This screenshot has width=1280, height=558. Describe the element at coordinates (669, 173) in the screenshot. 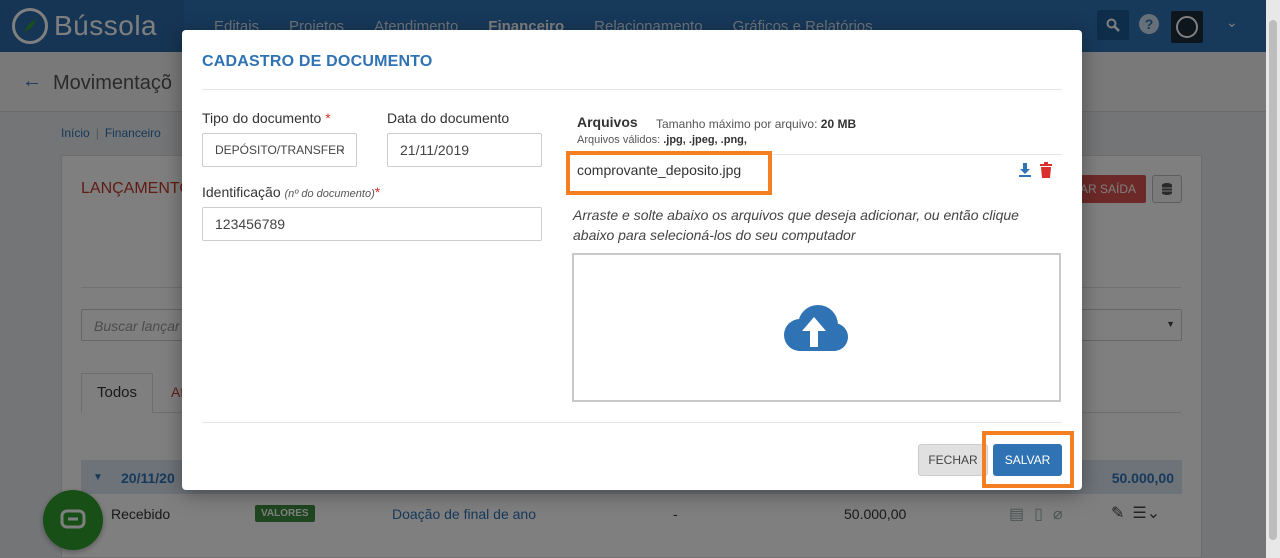

I see `file-highlight` at that location.